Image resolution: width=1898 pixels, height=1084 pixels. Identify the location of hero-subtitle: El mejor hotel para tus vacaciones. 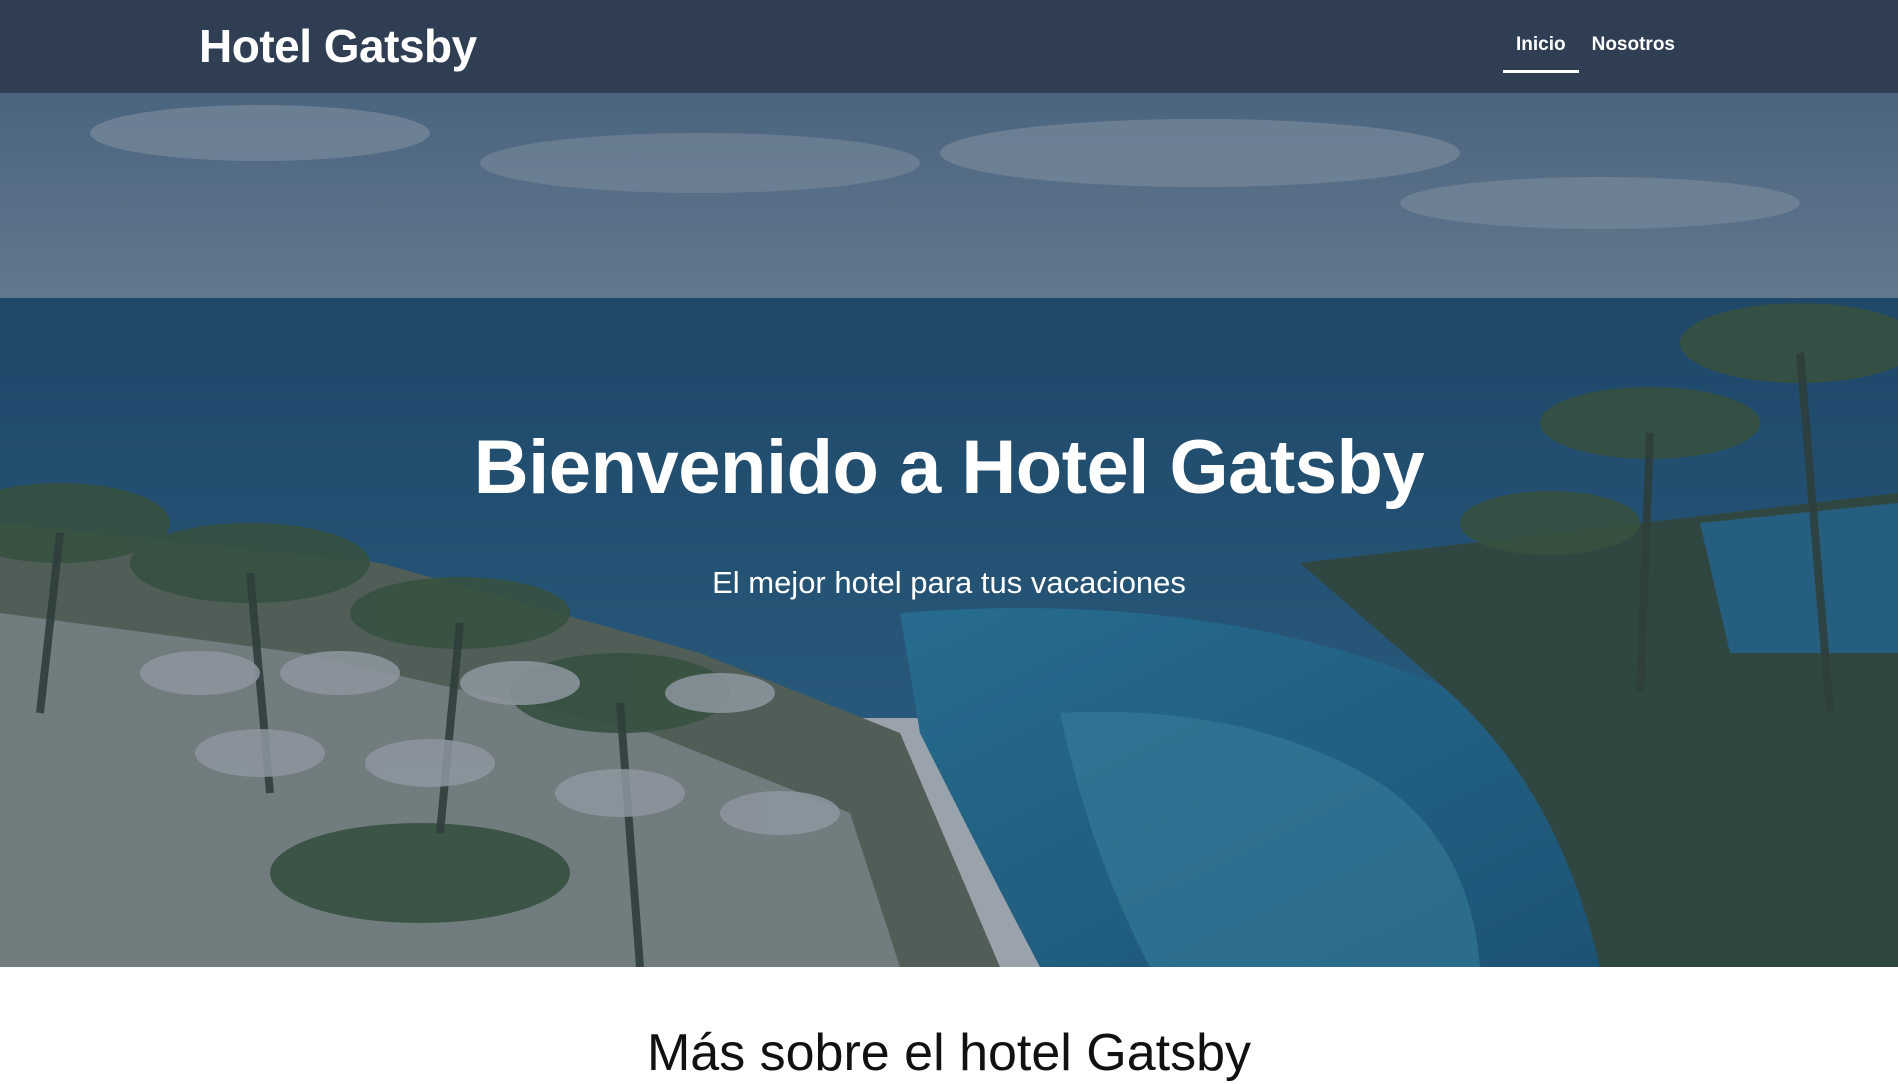
(949, 582).